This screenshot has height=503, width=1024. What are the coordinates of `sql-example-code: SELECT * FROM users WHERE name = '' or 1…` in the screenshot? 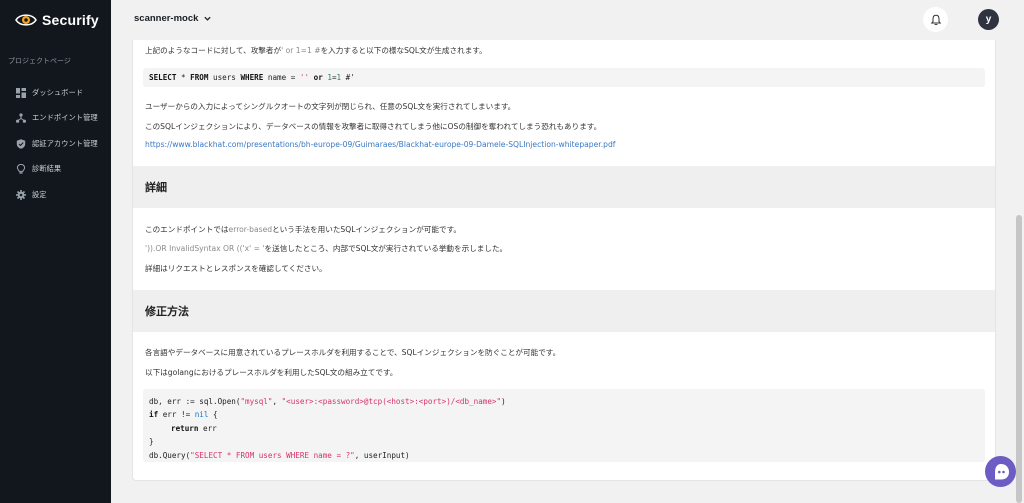 It's located at (252, 77).